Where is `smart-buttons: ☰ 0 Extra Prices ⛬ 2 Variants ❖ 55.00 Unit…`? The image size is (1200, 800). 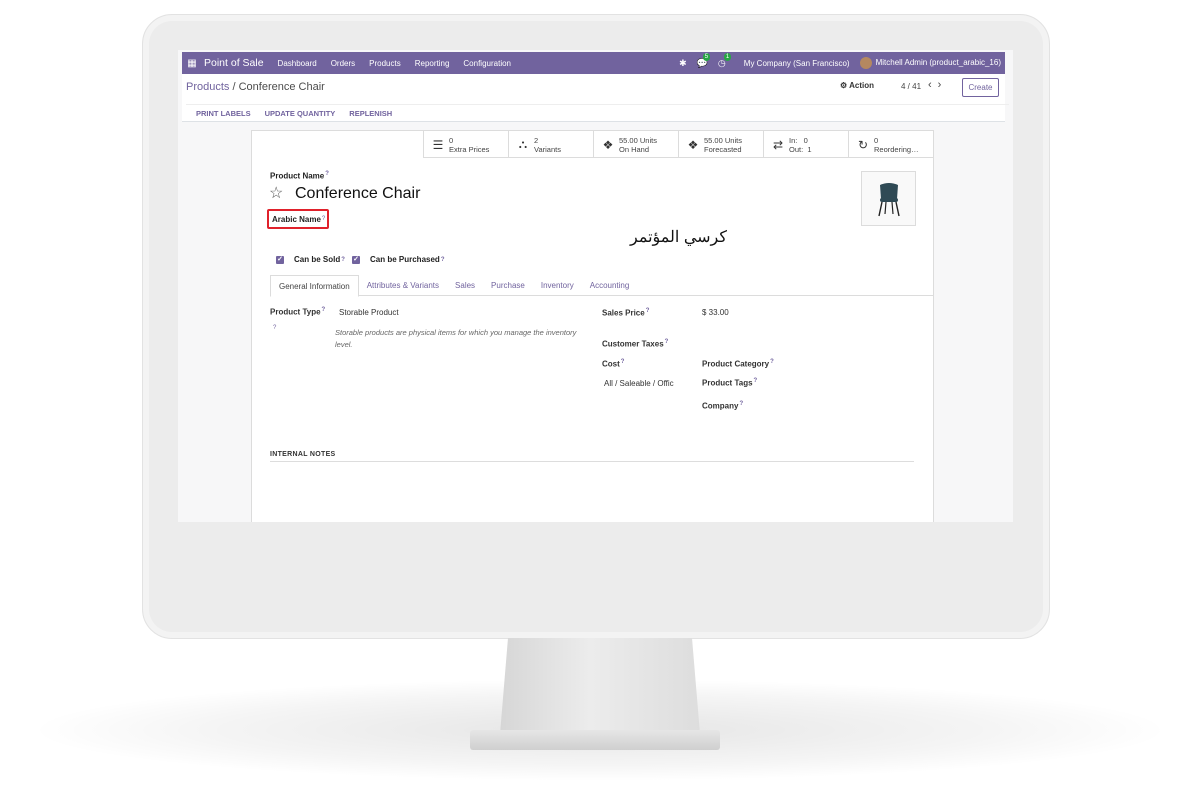
smart-buttons: ☰ 0 Extra Prices ⛬ 2 Variants ❖ 55.00 Unit… is located at coordinates (678, 144).